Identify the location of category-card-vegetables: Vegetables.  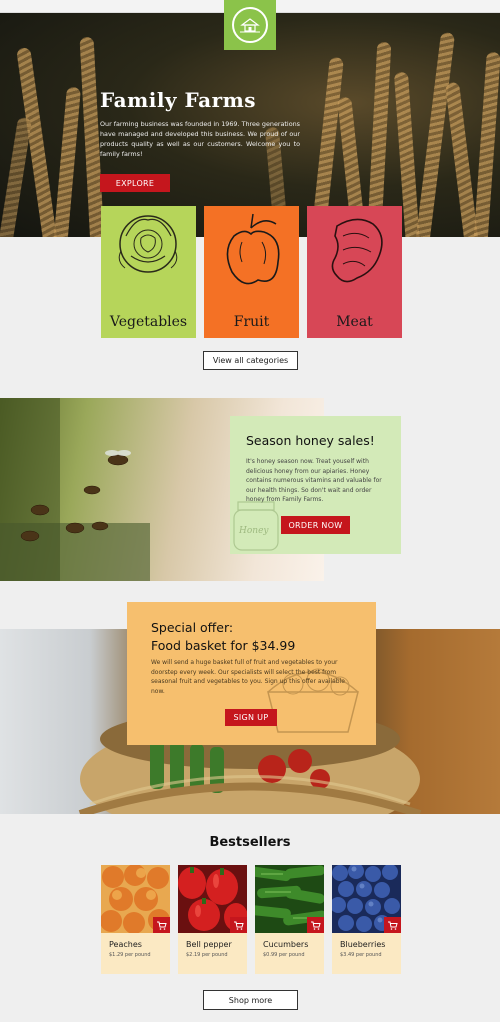
(148, 272).